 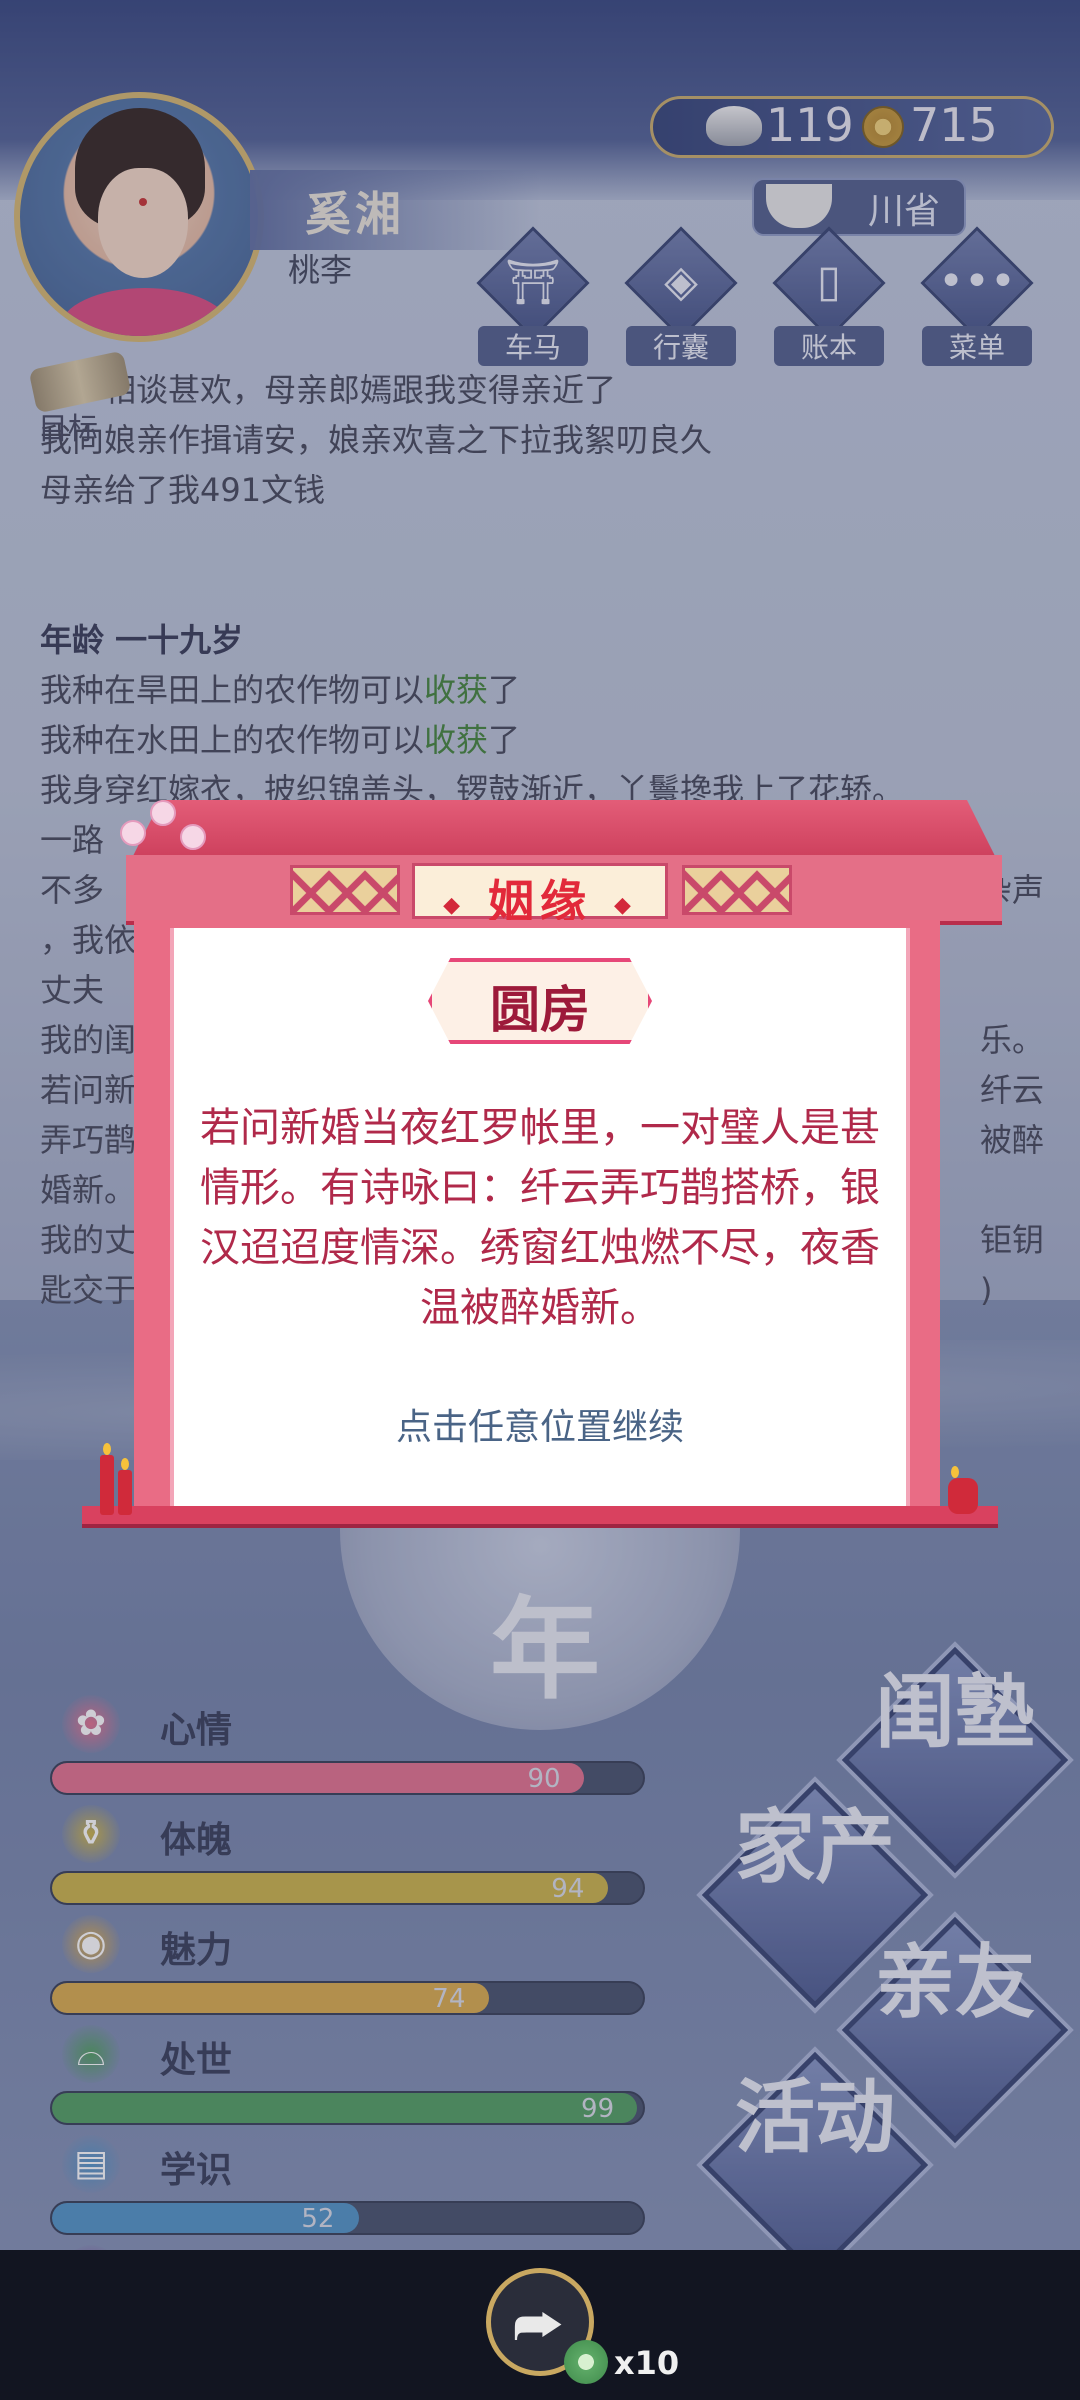 I want to click on jade-token-icon, so click(x=586, y=2362).